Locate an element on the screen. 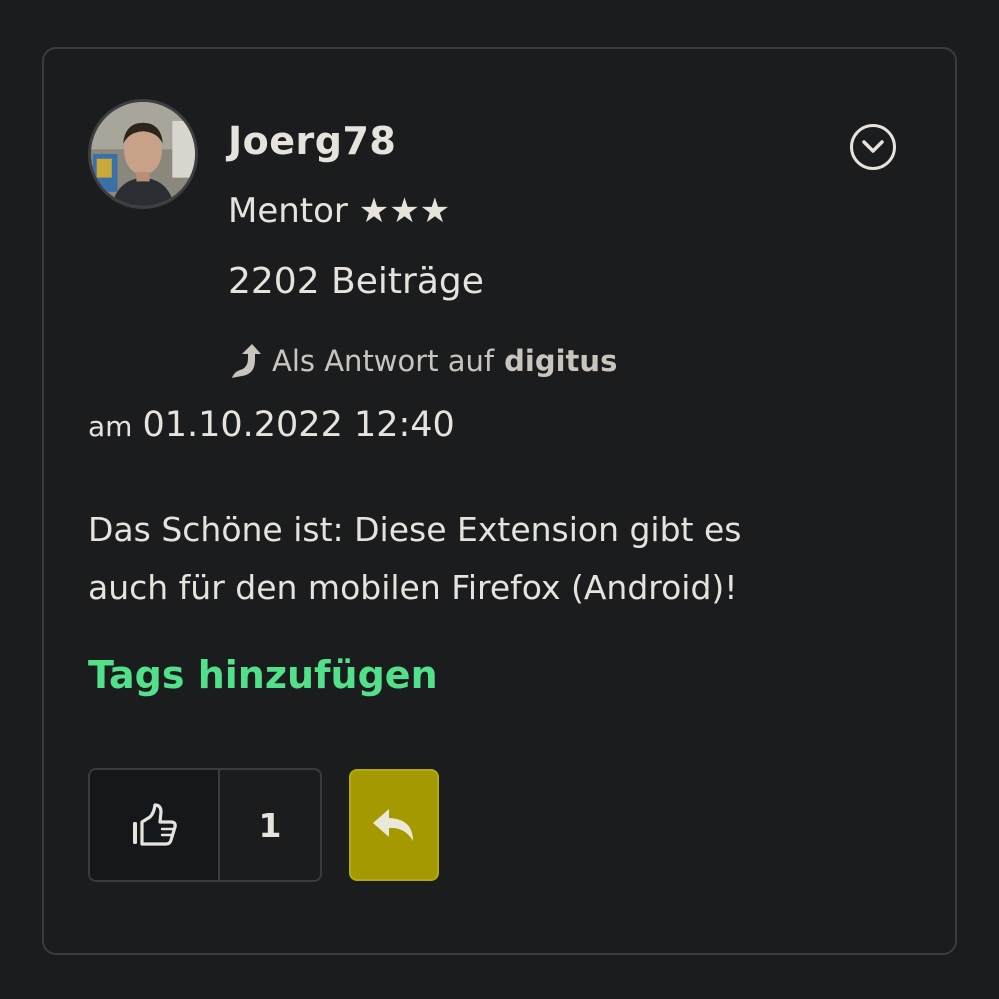 The height and width of the screenshot is (999, 999). reply-to-user-link: digitus is located at coordinates (560, 361).